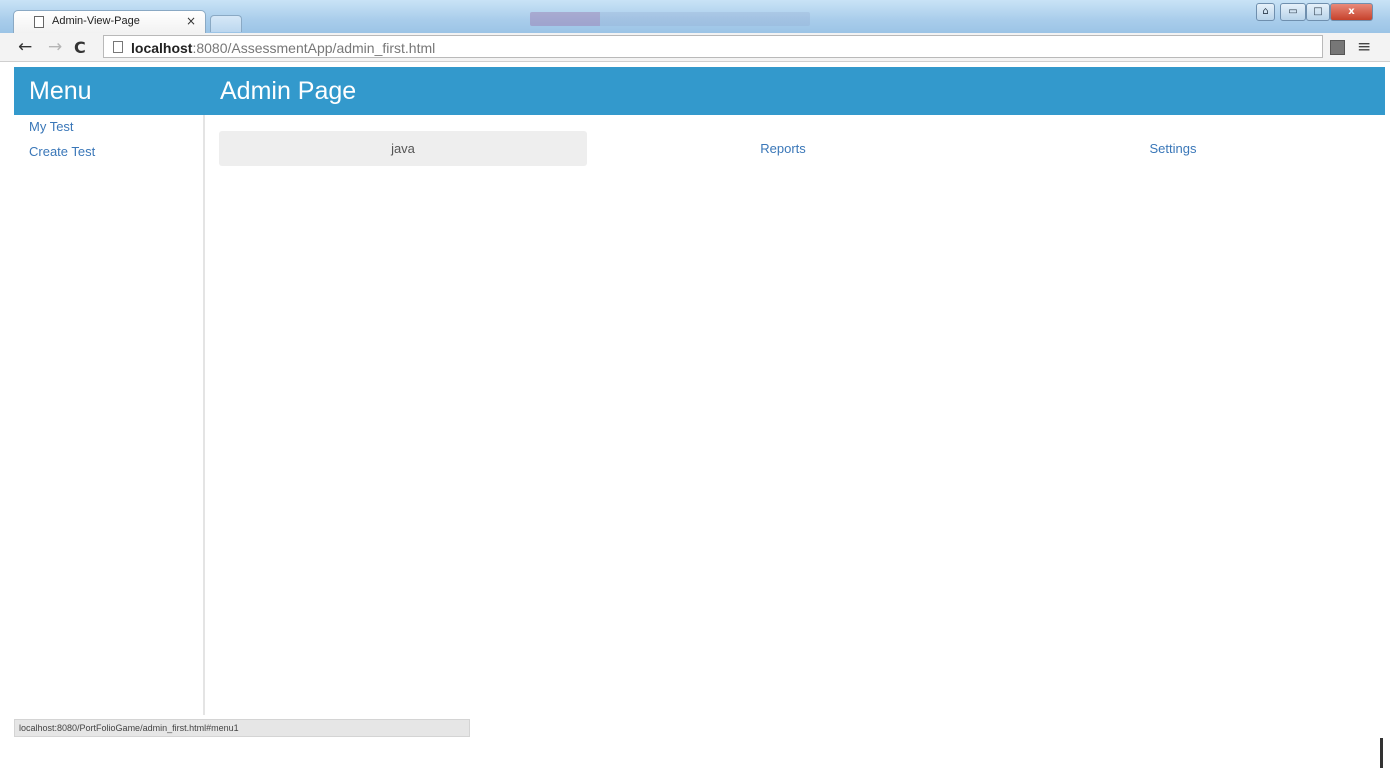  I want to click on account-icon: ⌂, so click(1265, 12).